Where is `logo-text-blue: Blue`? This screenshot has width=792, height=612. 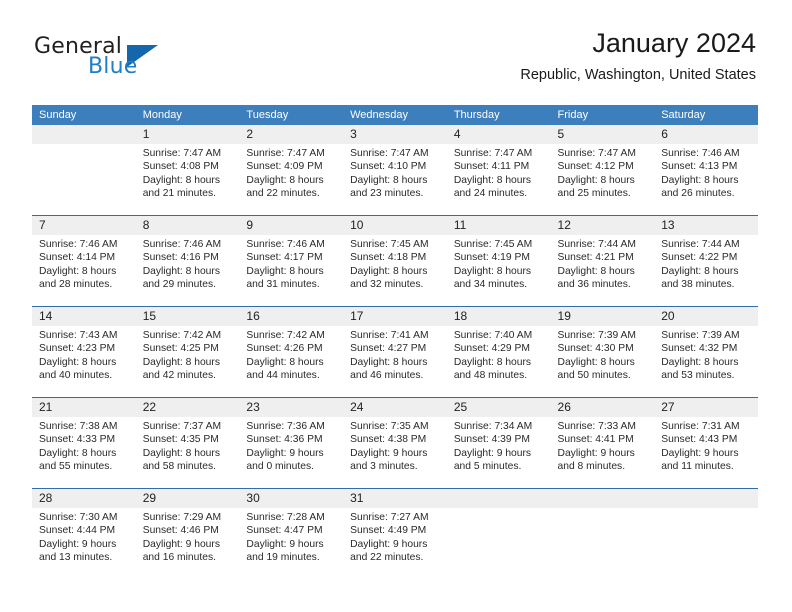
logo-text-blue: Blue is located at coordinates (113, 66).